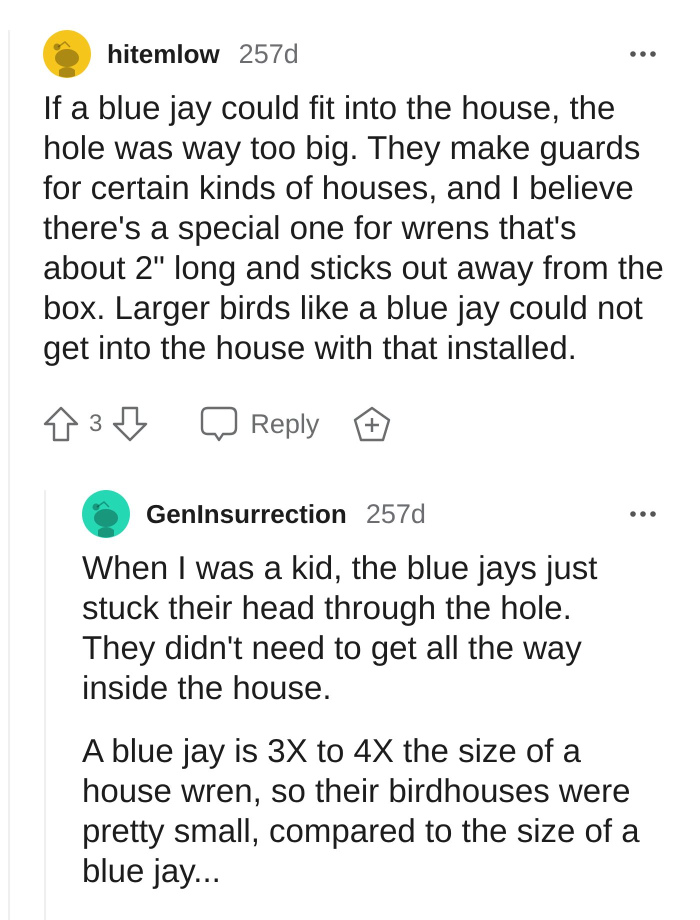 The width and height of the screenshot is (700, 920). What do you see at coordinates (260, 424) in the screenshot?
I see `reply-button: Reply` at bounding box center [260, 424].